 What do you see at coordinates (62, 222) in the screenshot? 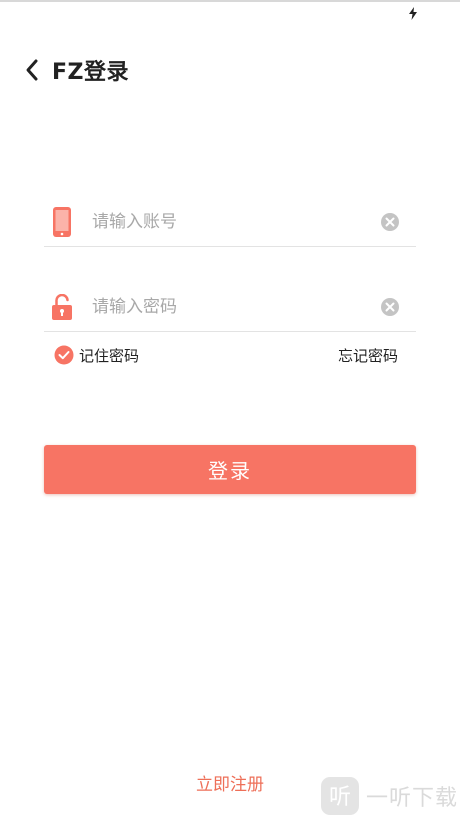
I see `phone-icon` at bounding box center [62, 222].